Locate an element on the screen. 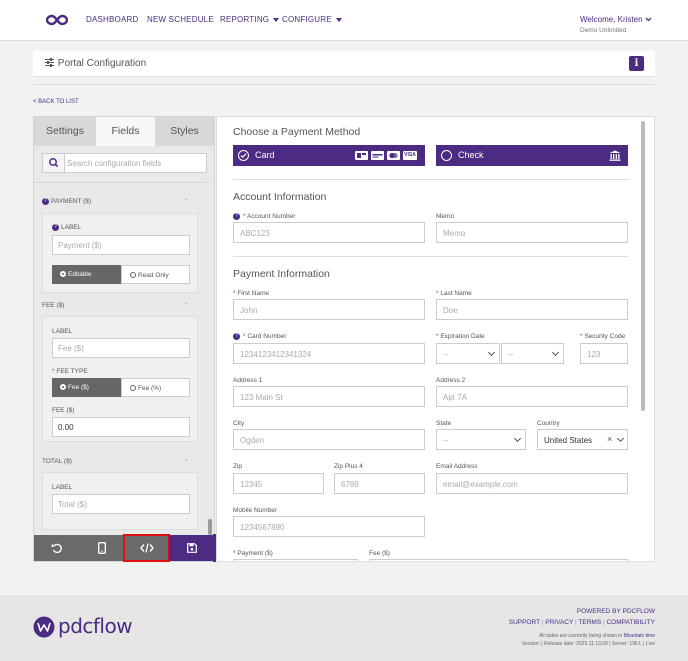 Image resolution: width=688 pixels, height=661 pixels. country-label: Country is located at coordinates (548, 423).